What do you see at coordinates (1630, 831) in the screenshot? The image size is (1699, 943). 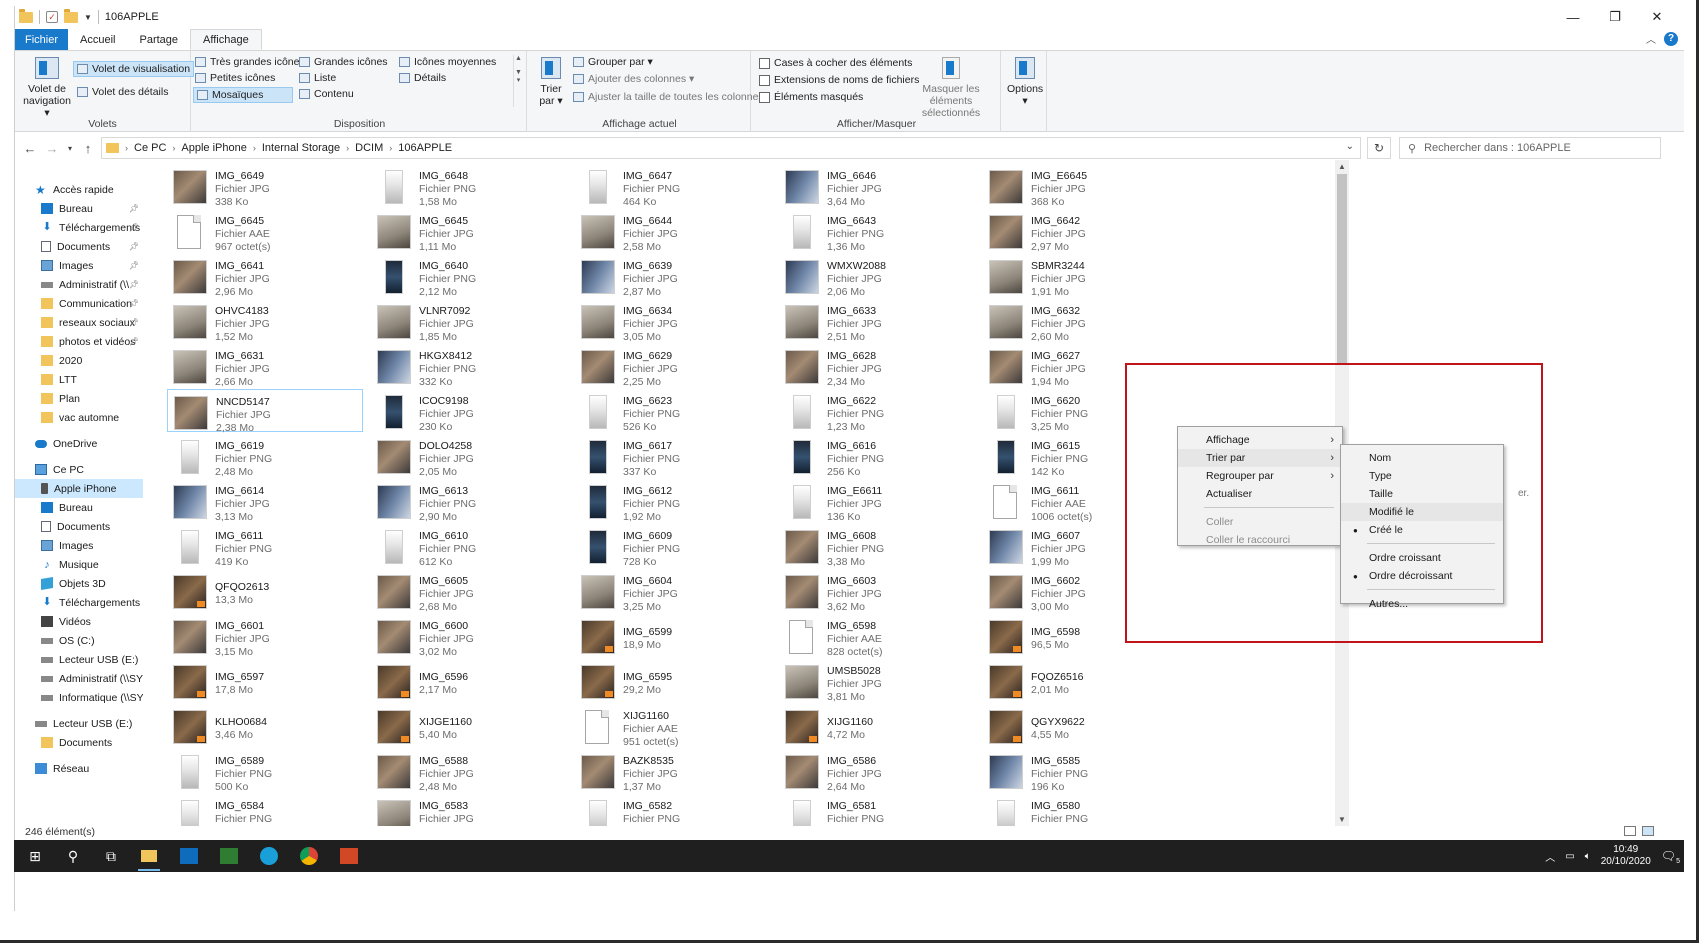 I see `details-view-icon` at bounding box center [1630, 831].